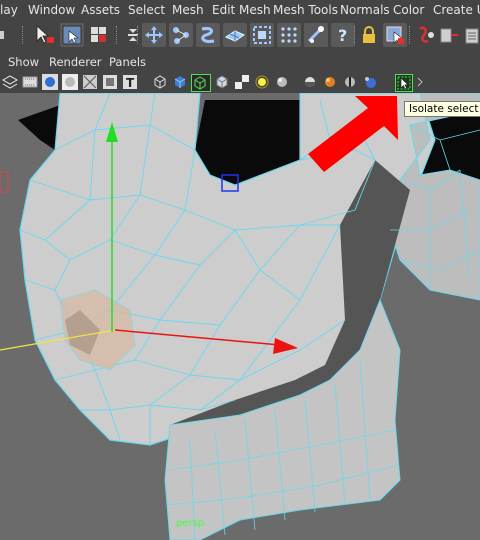 This screenshot has height=540, width=480. What do you see at coordinates (190, 523) in the screenshot?
I see `camera-label: persp` at bounding box center [190, 523].